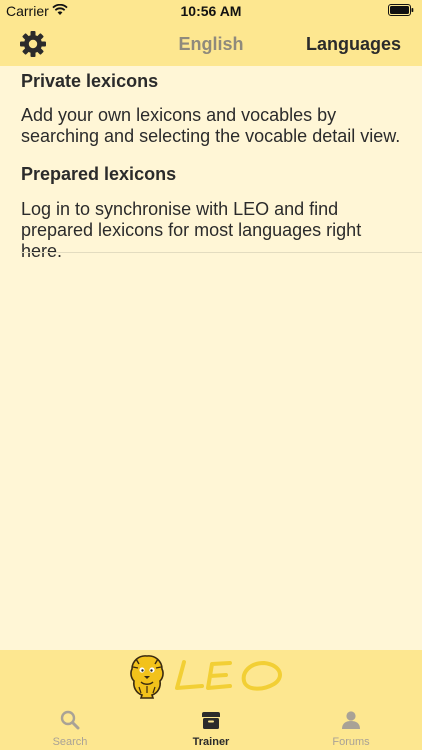  What do you see at coordinates (228, 675) in the screenshot?
I see `leo-wordmark-logo` at bounding box center [228, 675].